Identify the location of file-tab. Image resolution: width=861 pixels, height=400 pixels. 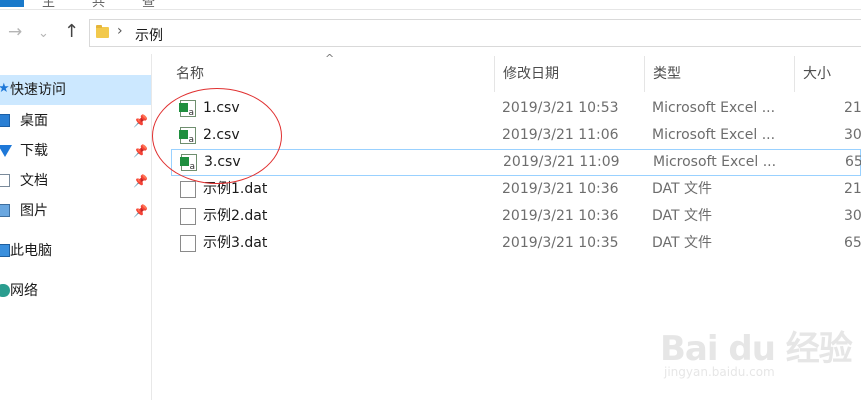
(12, 3).